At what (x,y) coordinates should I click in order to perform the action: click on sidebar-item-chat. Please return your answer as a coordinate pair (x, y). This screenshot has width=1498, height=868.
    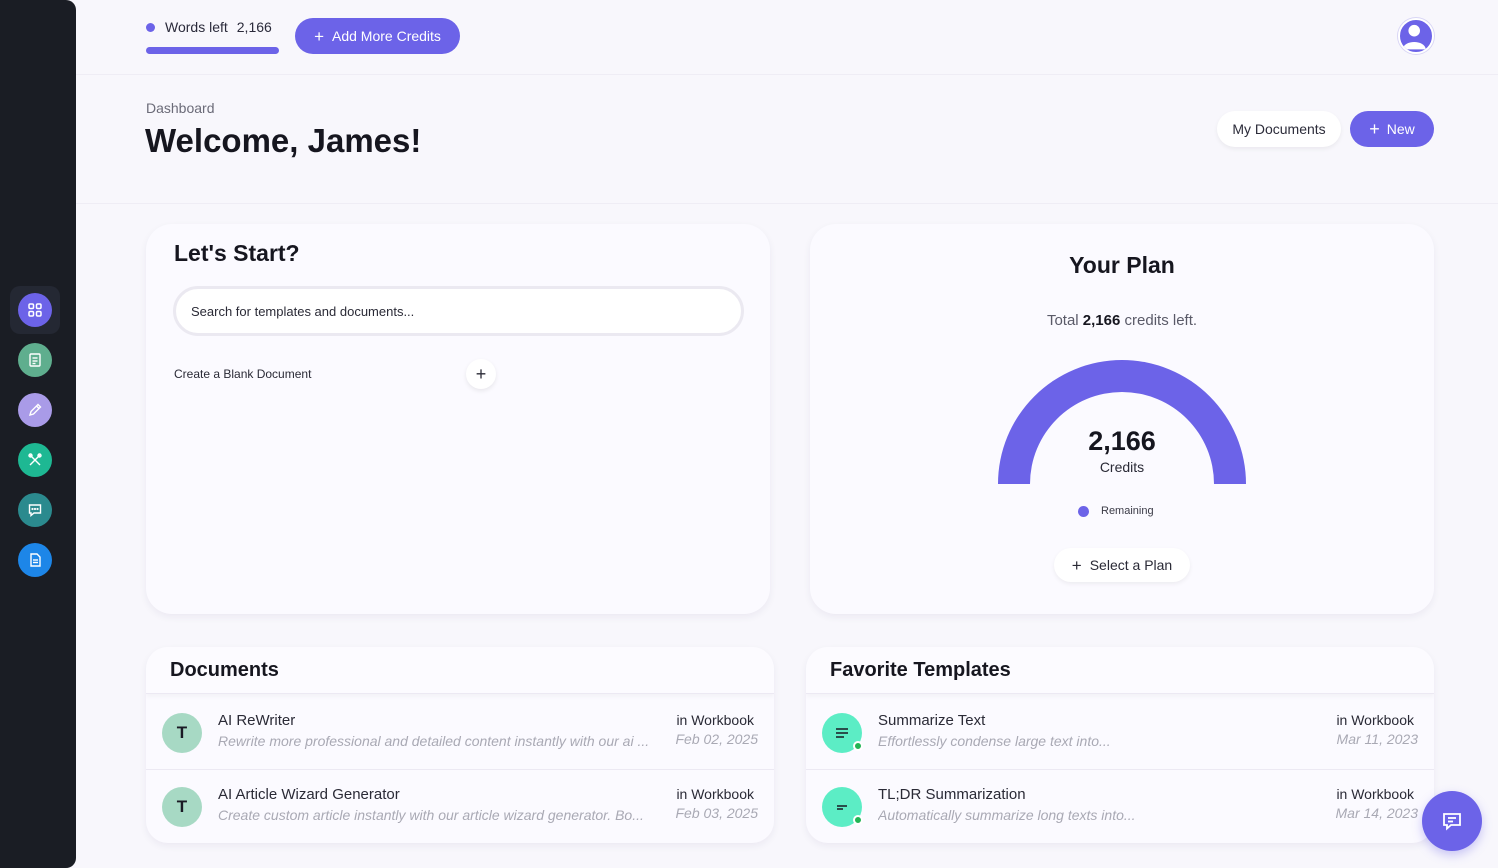
    Looking at the image, I should click on (35, 510).